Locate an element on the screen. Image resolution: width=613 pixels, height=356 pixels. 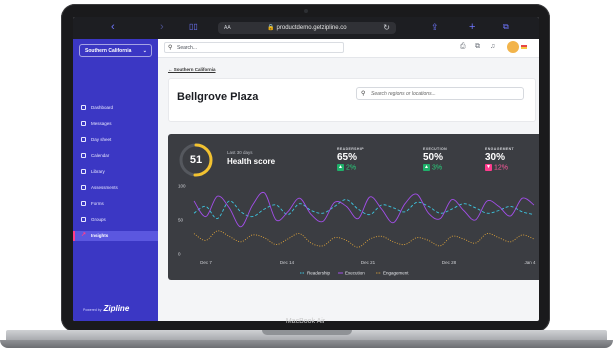
sidebar-item-calendar: Calendar is located at coordinates (115, 156).